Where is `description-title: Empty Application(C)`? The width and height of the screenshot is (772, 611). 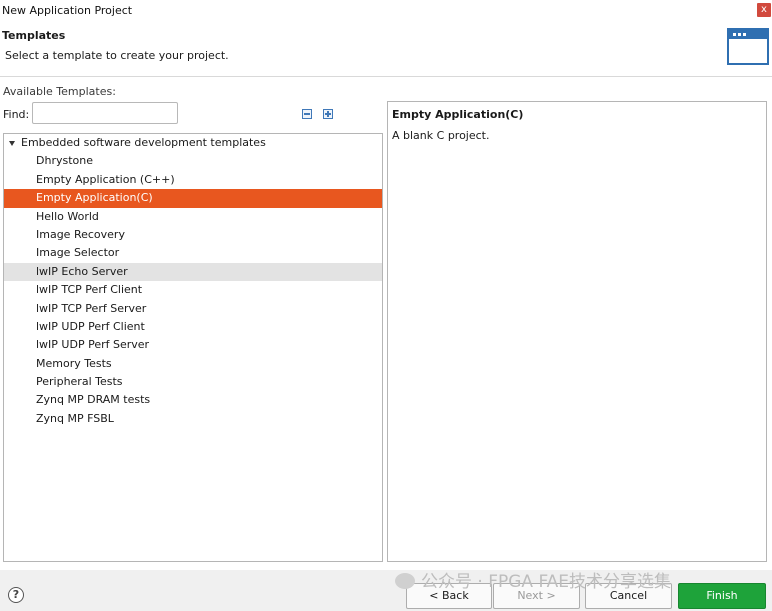 description-title: Empty Application(C) is located at coordinates (458, 114).